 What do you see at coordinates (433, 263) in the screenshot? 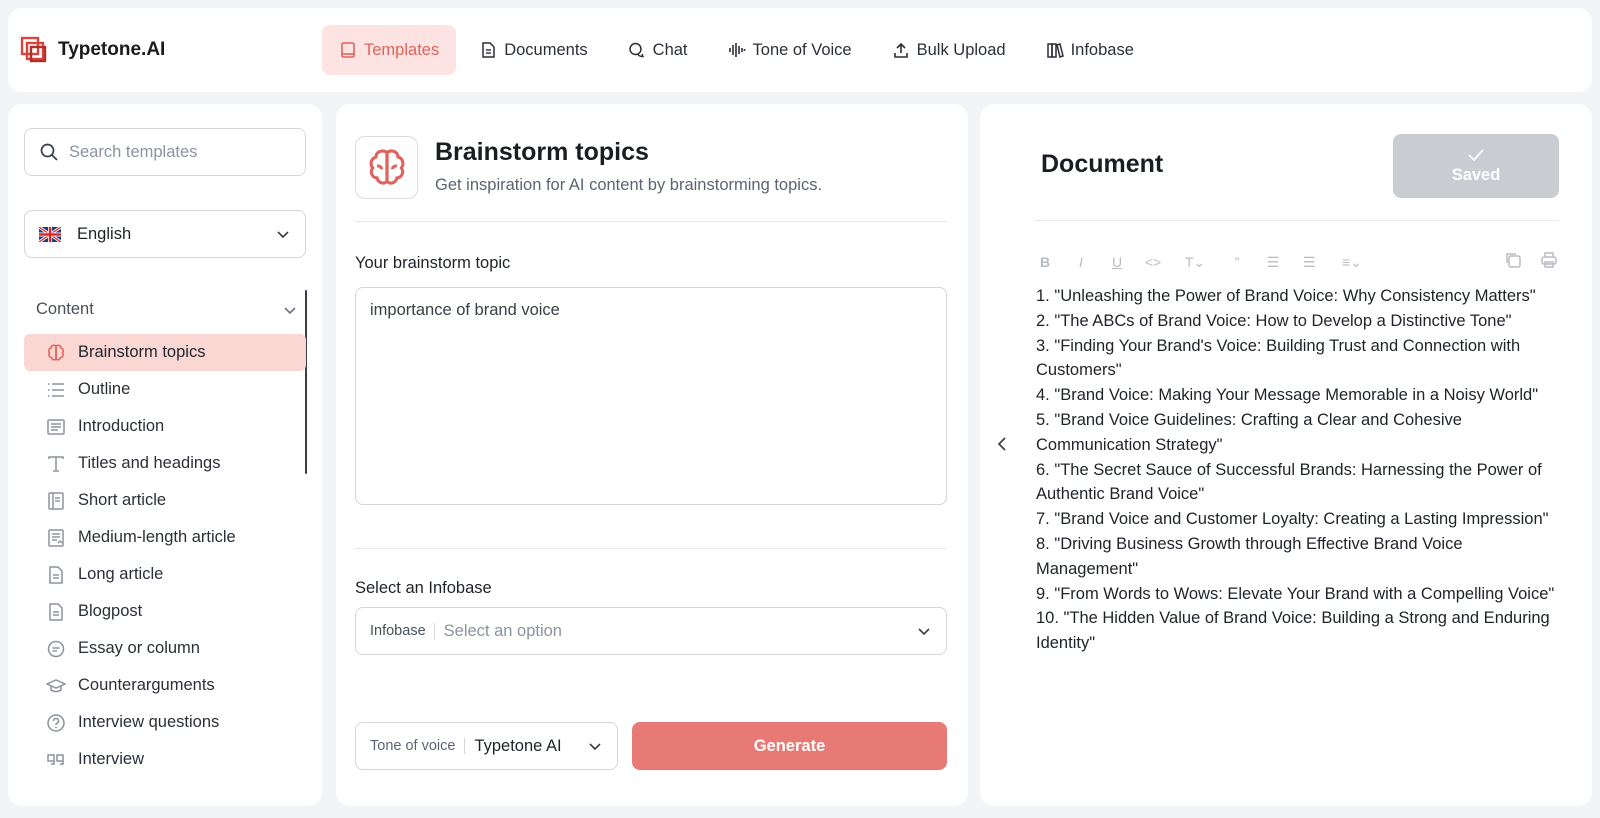
I see `topic-label: Your brainstorm topic` at bounding box center [433, 263].